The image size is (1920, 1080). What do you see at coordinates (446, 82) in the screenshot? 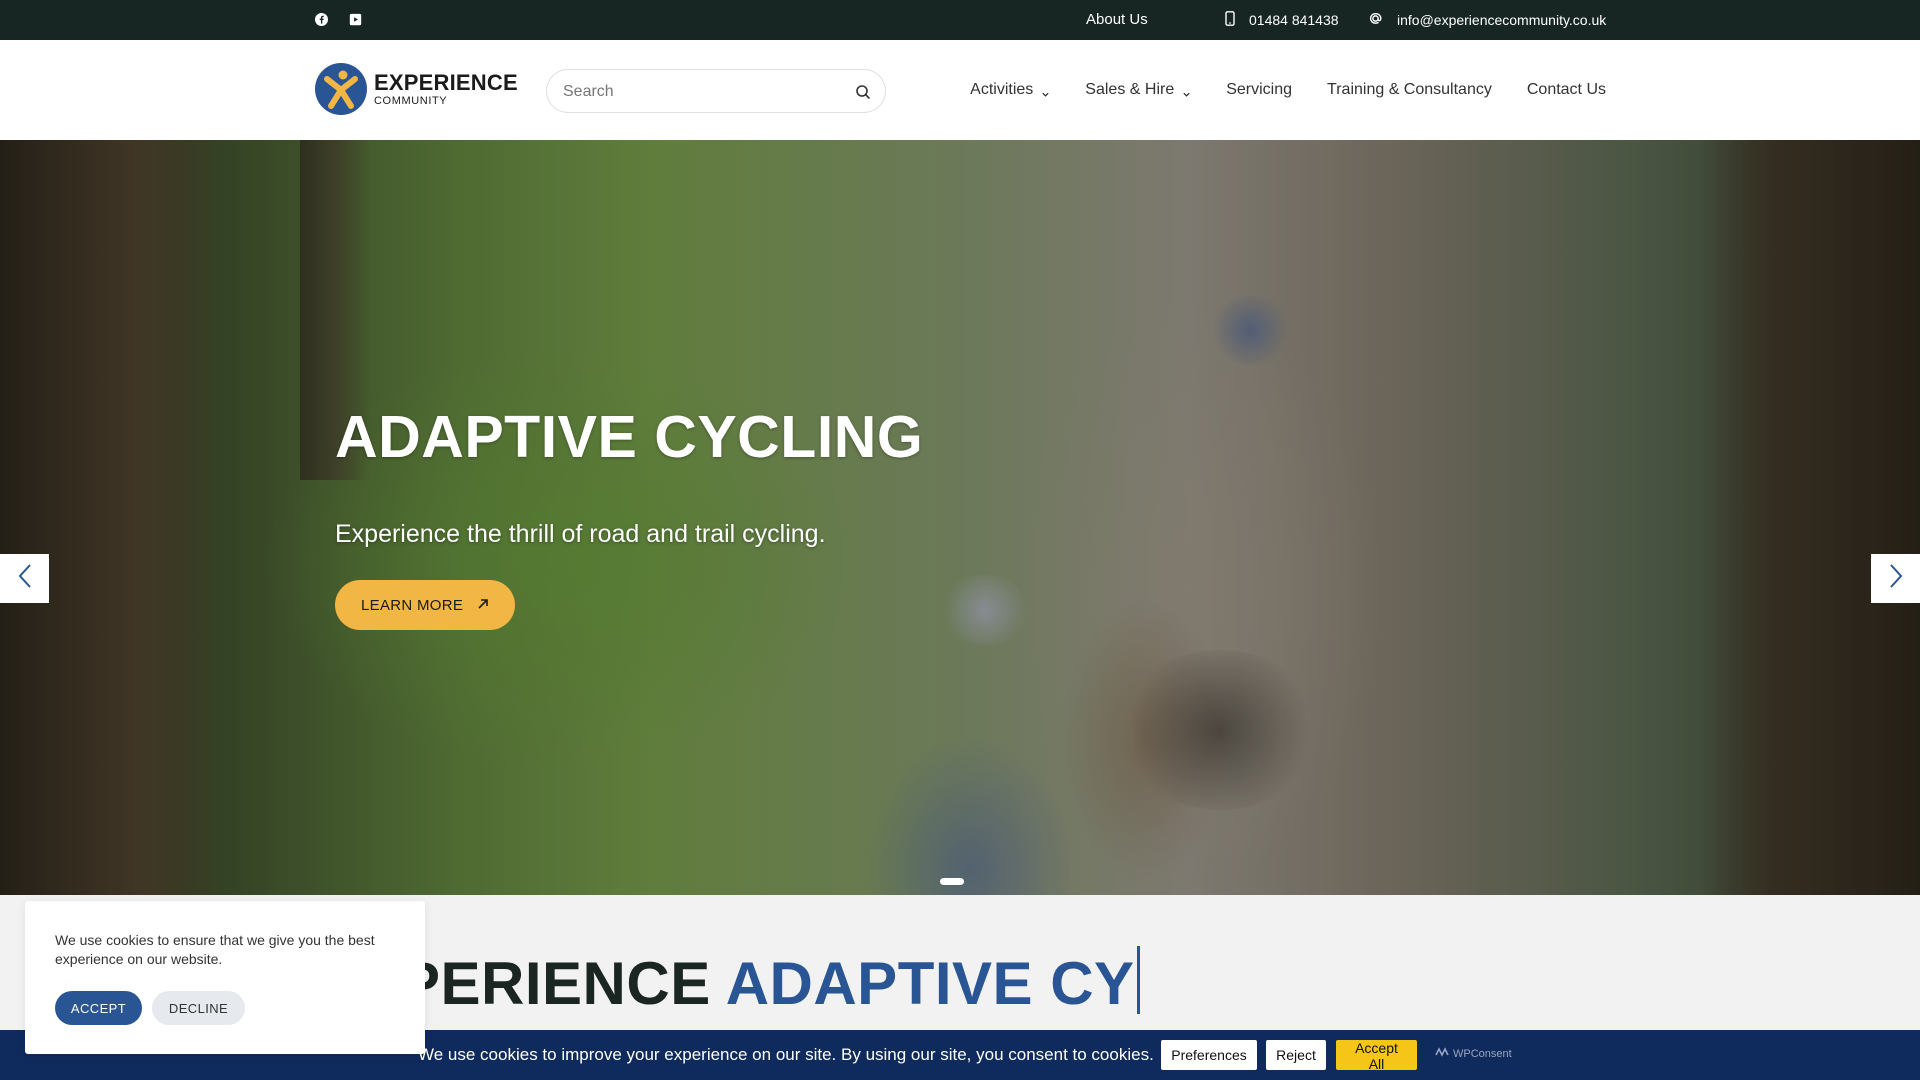
I see `logo-main-text: EXPERIENCE` at bounding box center [446, 82].